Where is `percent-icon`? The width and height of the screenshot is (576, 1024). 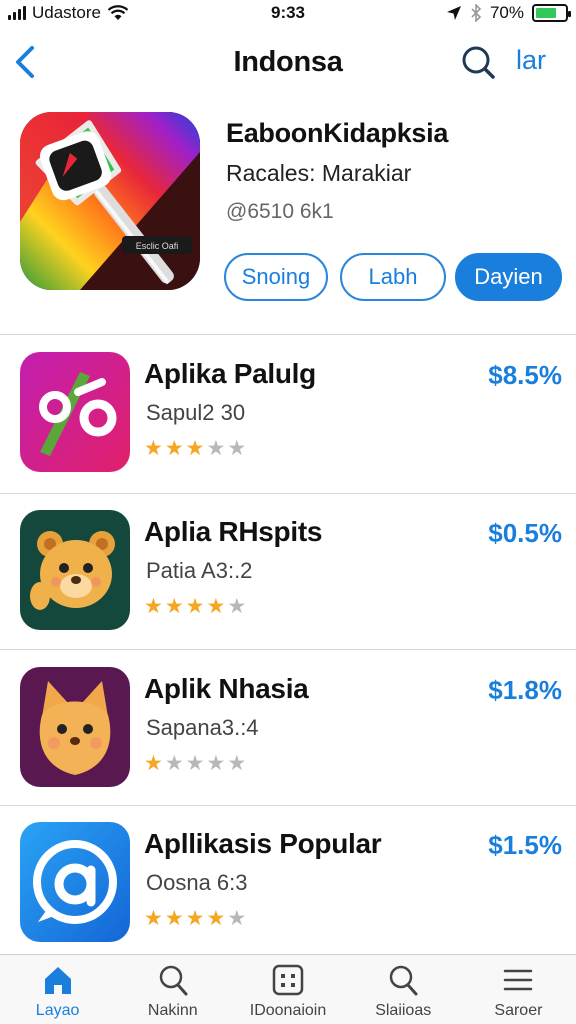
percent-icon is located at coordinates (75, 412).